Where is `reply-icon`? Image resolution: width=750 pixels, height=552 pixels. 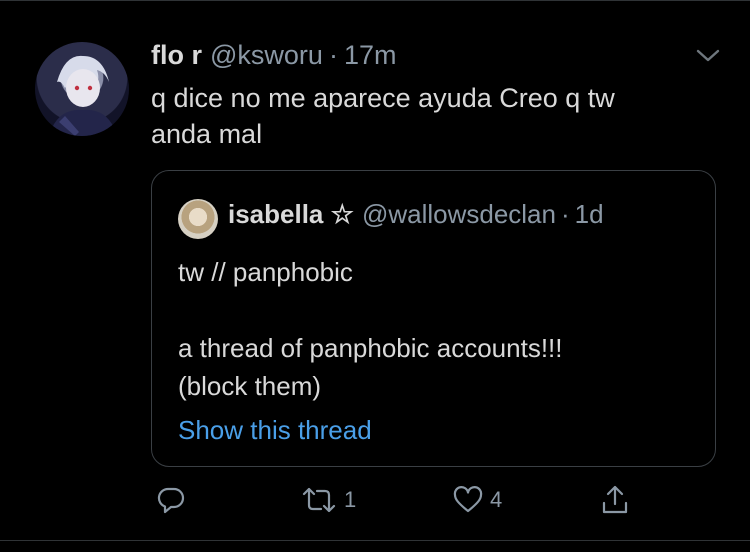 reply-icon is located at coordinates (171, 500).